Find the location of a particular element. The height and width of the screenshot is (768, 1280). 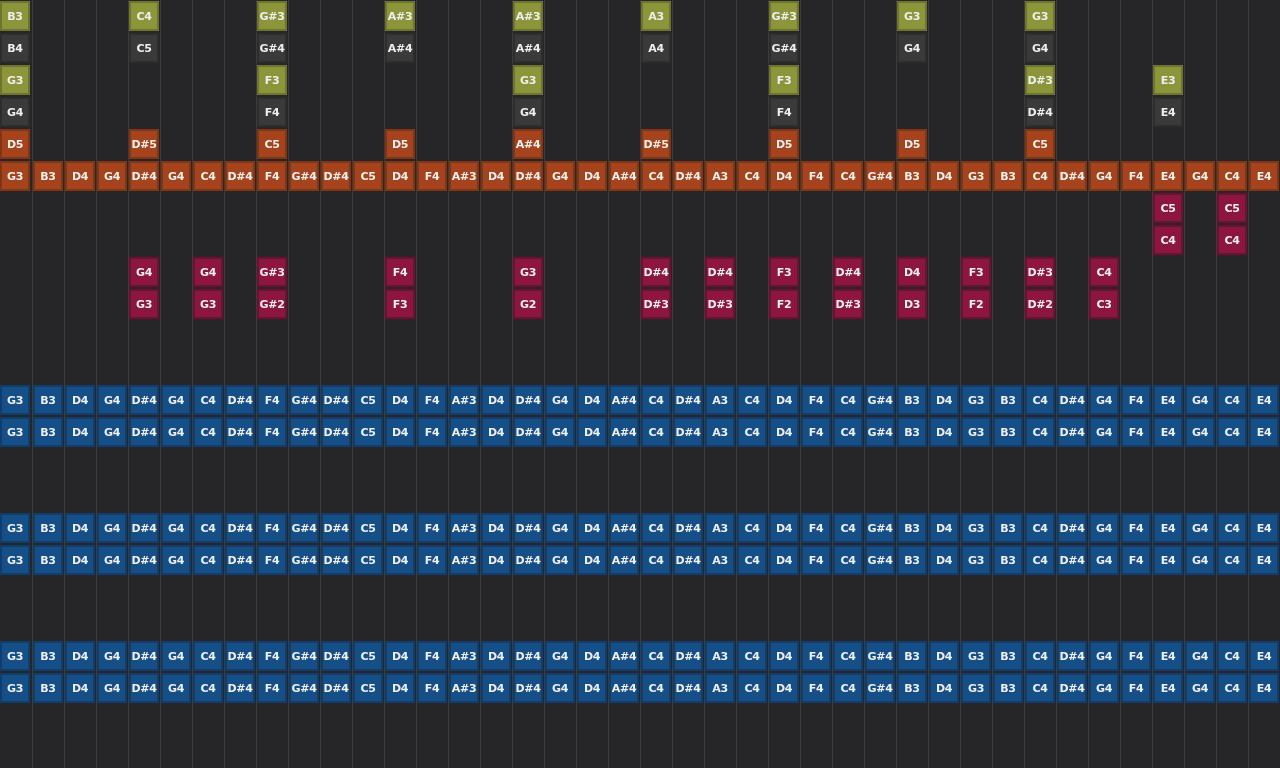

note-block: F2 is located at coordinates (784, 304).